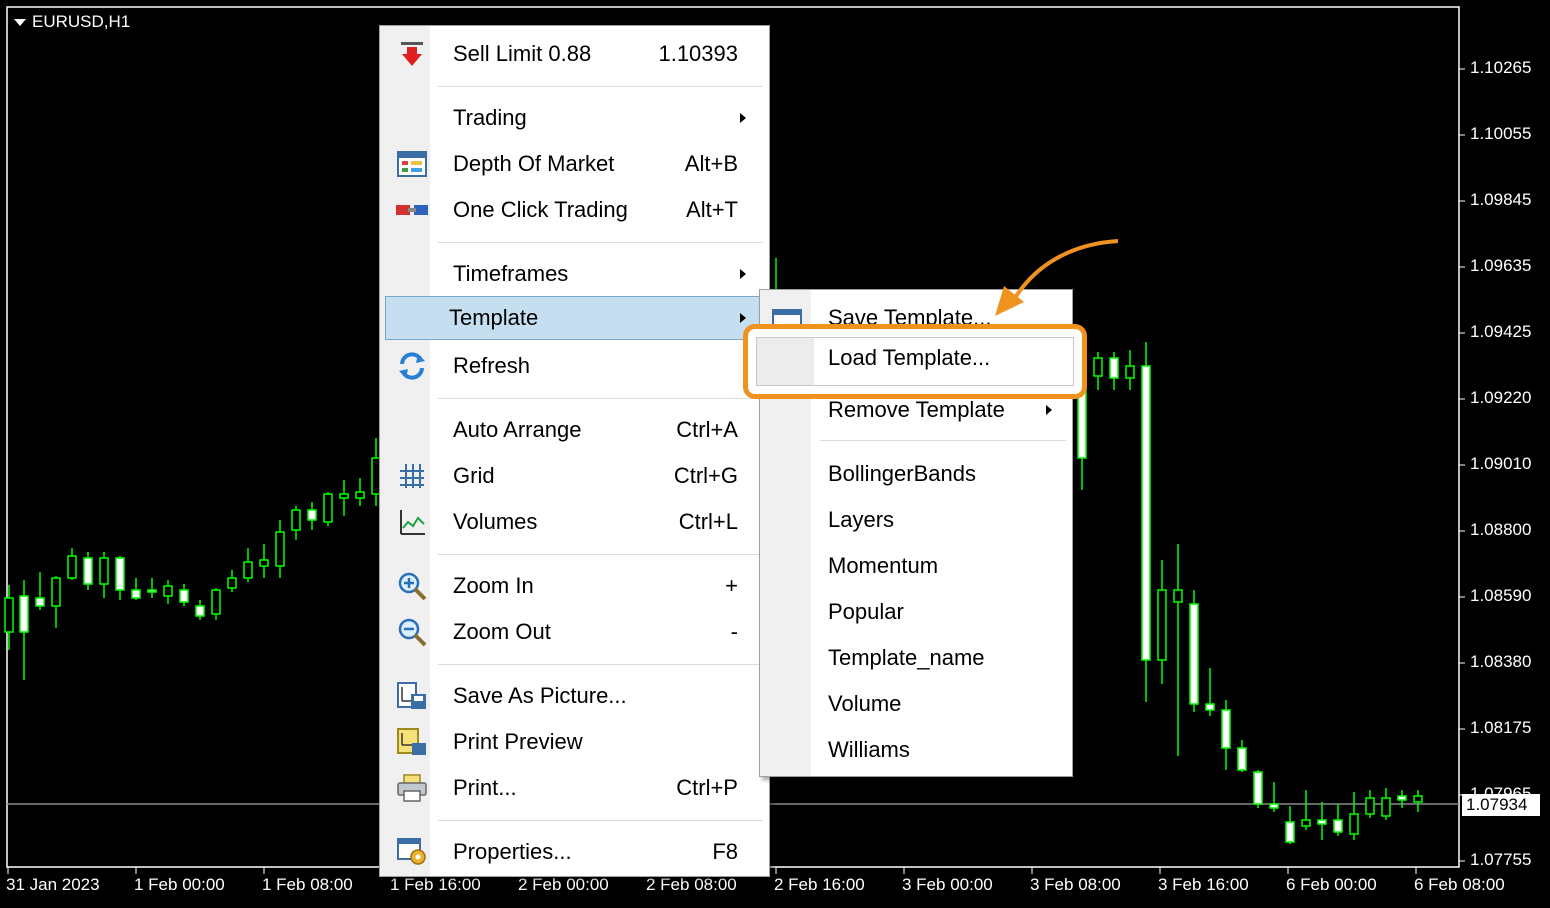 The height and width of the screenshot is (908, 1550). What do you see at coordinates (20, 22) in the screenshot?
I see `chevron-down-icon` at bounding box center [20, 22].